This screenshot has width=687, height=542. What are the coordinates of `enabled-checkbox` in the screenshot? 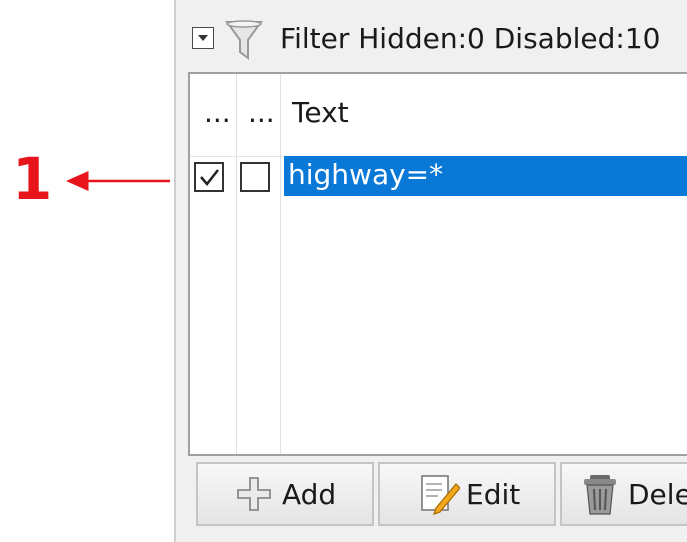 It's located at (209, 177).